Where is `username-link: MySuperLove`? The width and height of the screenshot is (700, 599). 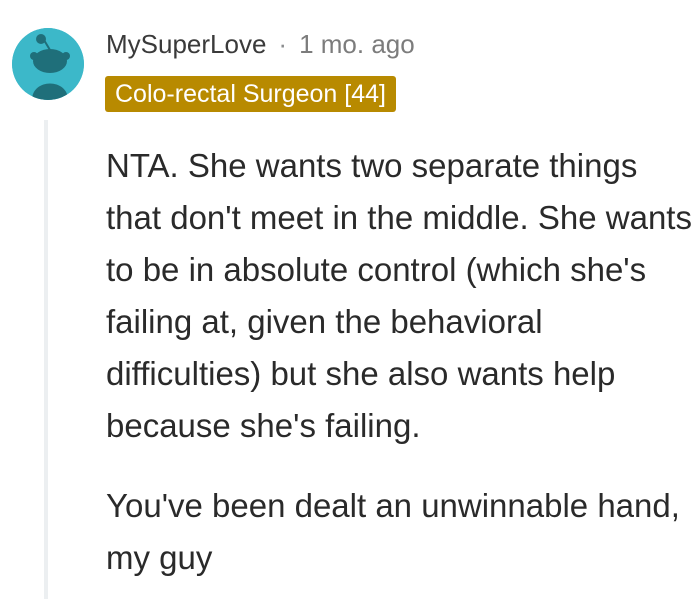 username-link: MySuperLove is located at coordinates (186, 44).